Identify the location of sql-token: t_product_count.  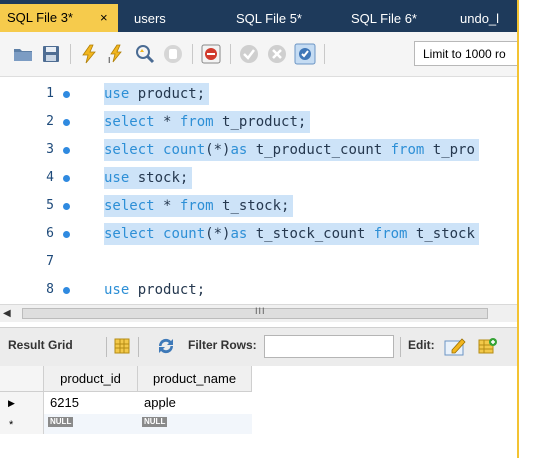
(319, 150).